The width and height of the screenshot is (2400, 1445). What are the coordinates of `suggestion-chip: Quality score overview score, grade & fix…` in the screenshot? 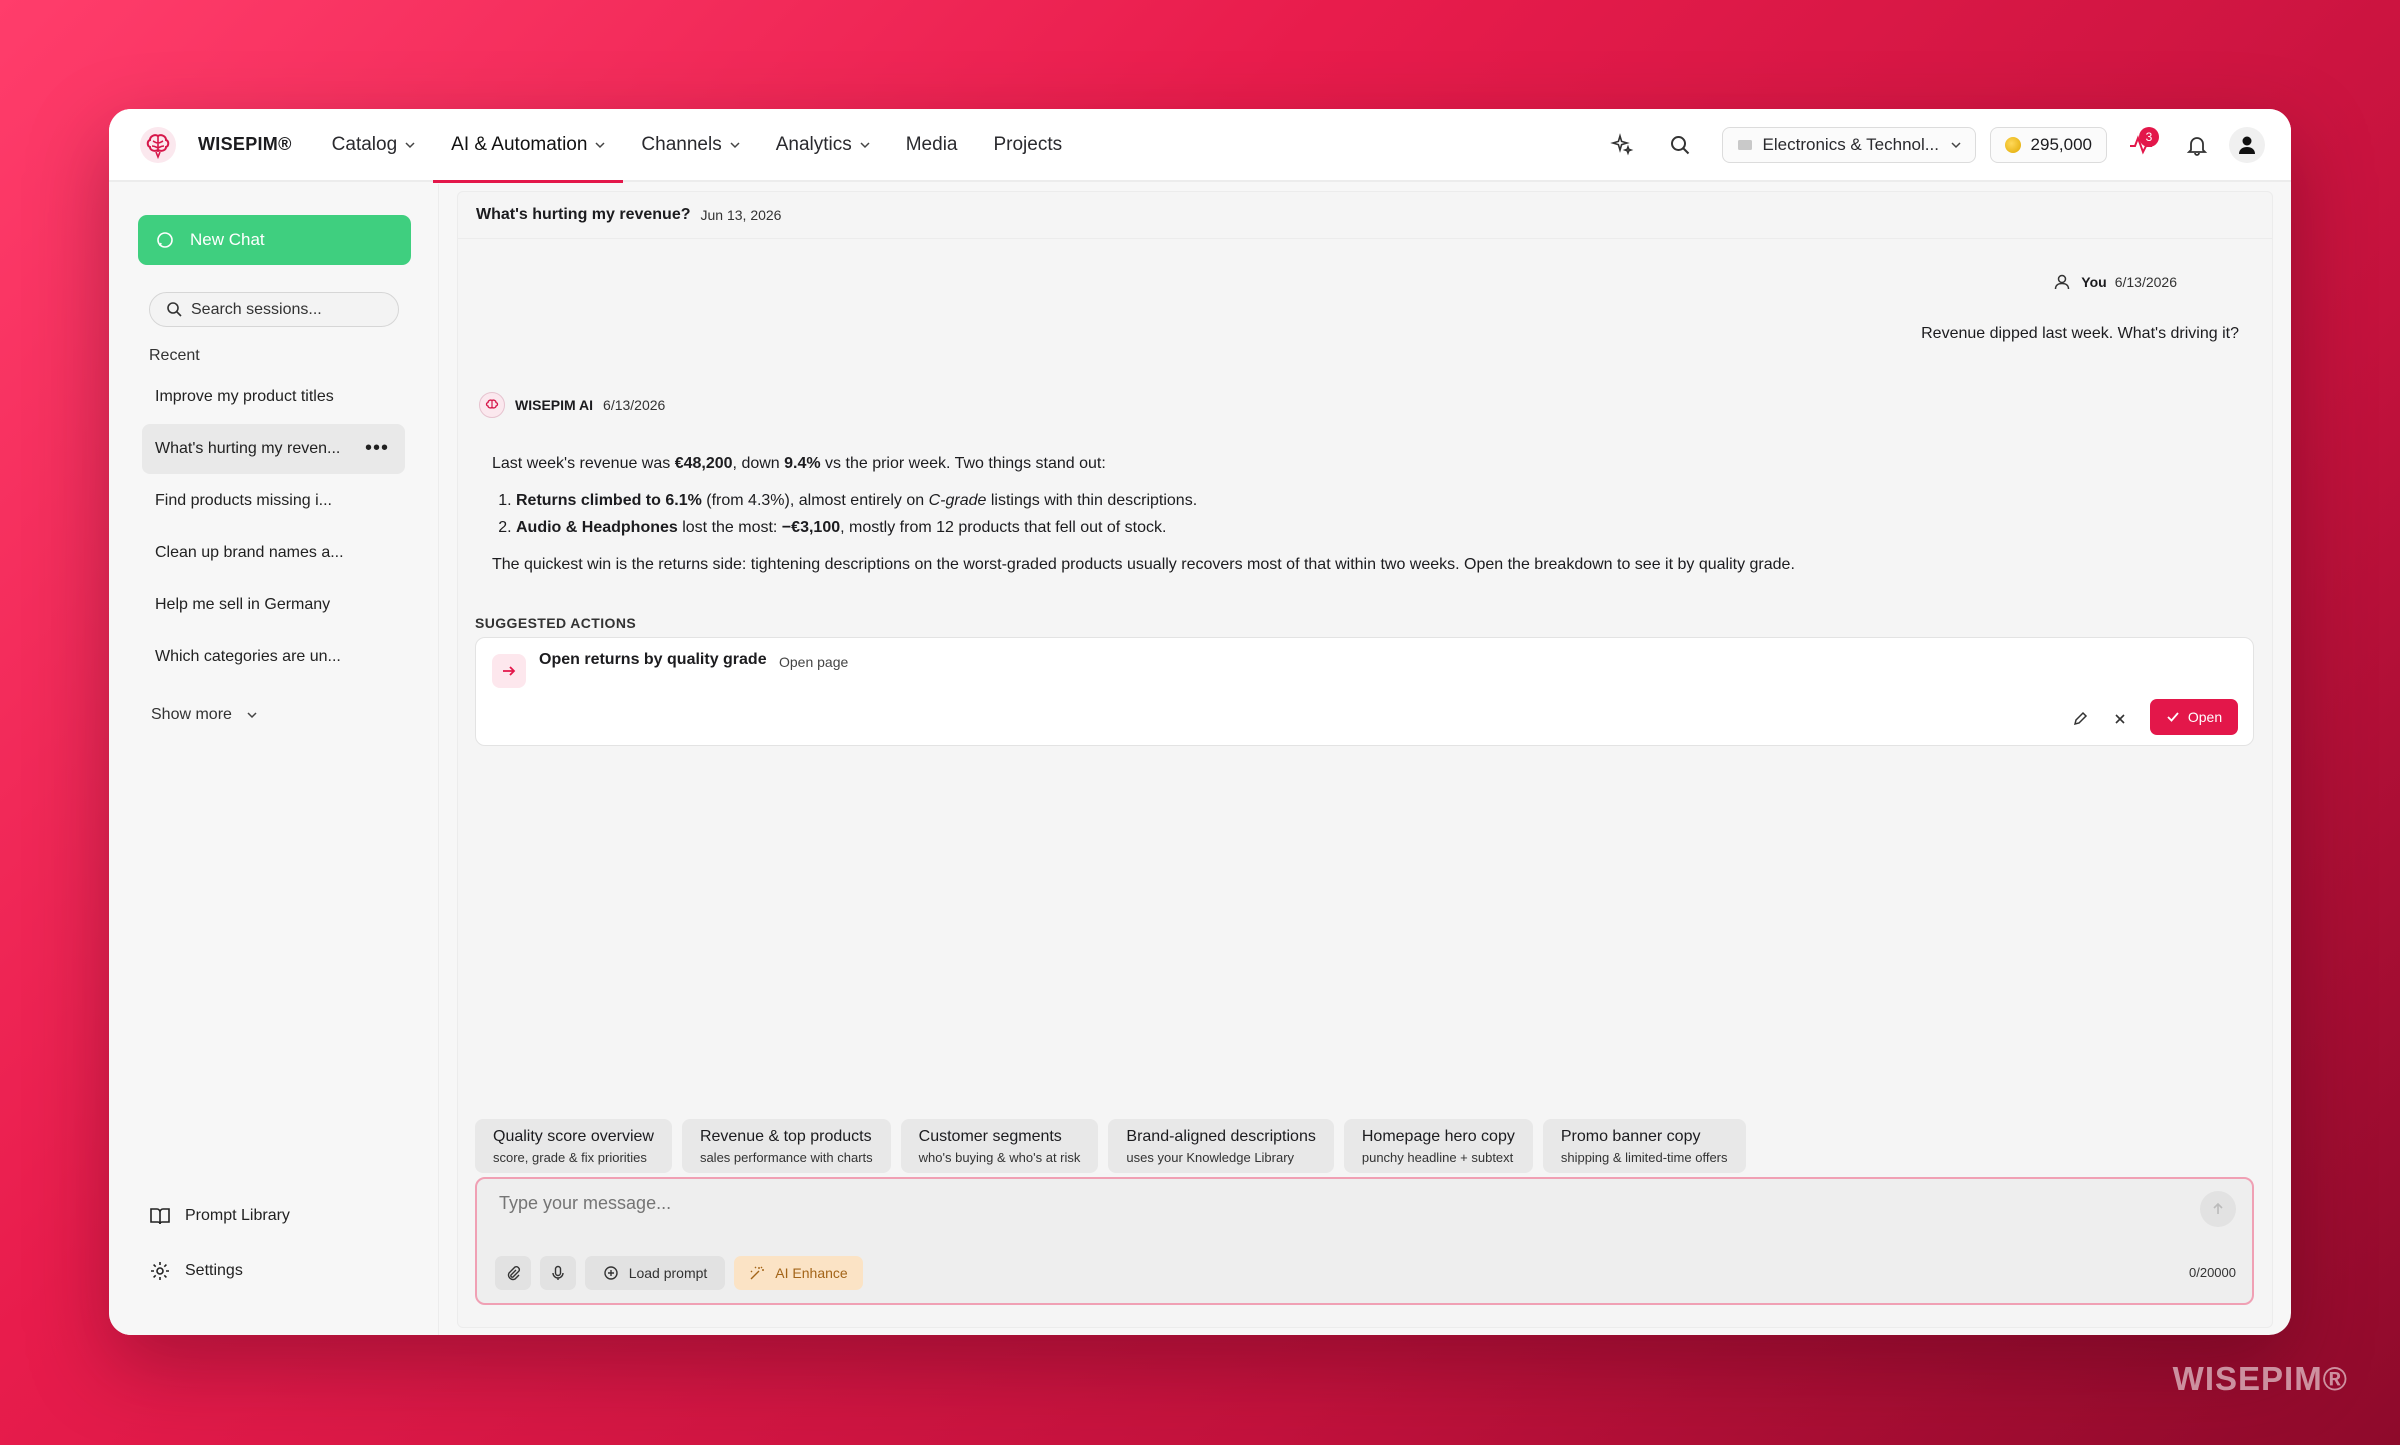 It's located at (573, 1146).